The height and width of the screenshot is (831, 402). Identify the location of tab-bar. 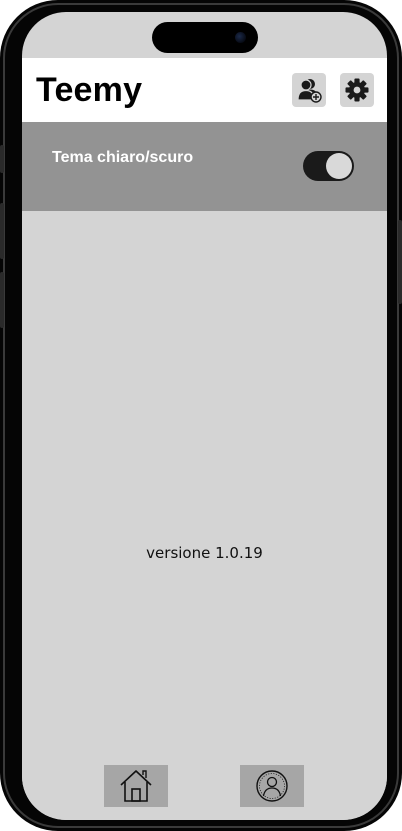
(204, 792).